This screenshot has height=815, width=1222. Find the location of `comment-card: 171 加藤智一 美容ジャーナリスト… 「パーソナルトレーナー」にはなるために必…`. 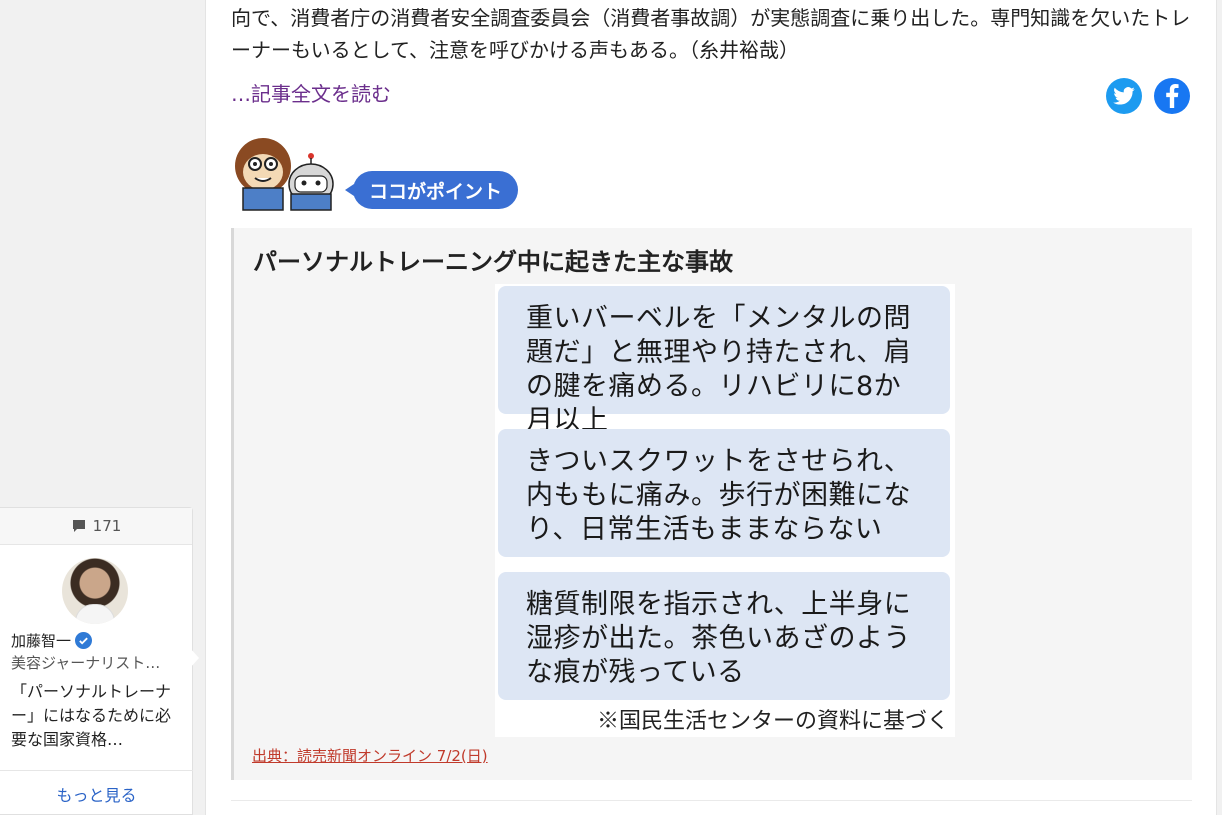

comment-card: 171 加藤智一 美容ジャーナリスト… 「パーソナルトレーナー」にはなるために必… is located at coordinates (96, 661).